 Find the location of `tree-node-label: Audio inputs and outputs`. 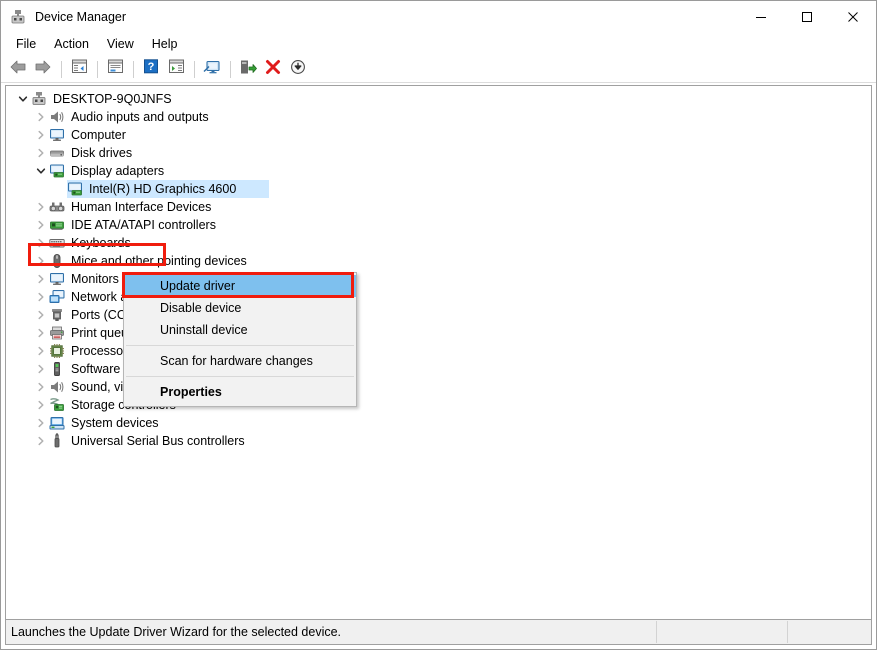

tree-node-label: Audio inputs and outputs is located at coordinates (140, 117).